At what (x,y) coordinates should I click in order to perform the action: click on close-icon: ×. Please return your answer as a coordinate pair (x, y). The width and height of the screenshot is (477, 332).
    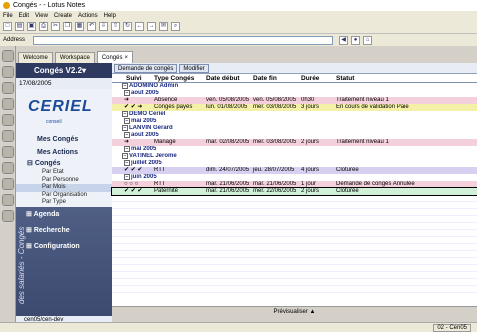
    Looking at the image, I should click on (127, 58).